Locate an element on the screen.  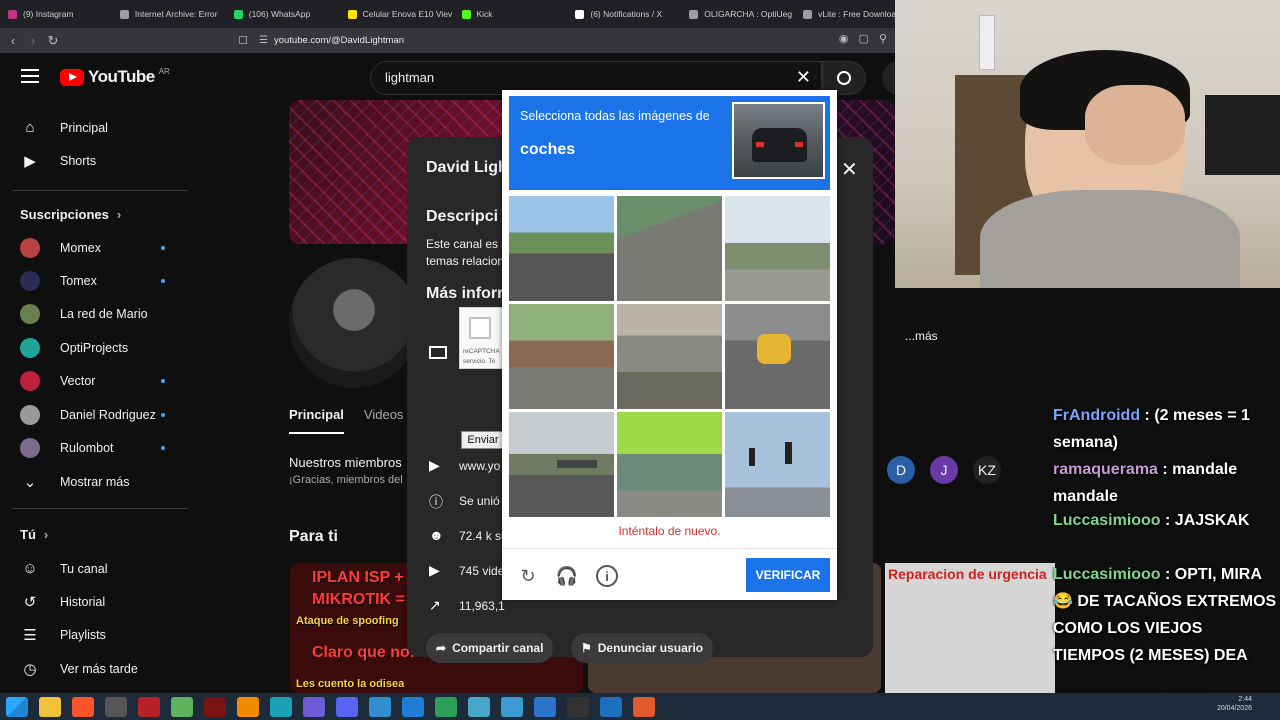
member-avatar: J is located at coordinates (944, 470).